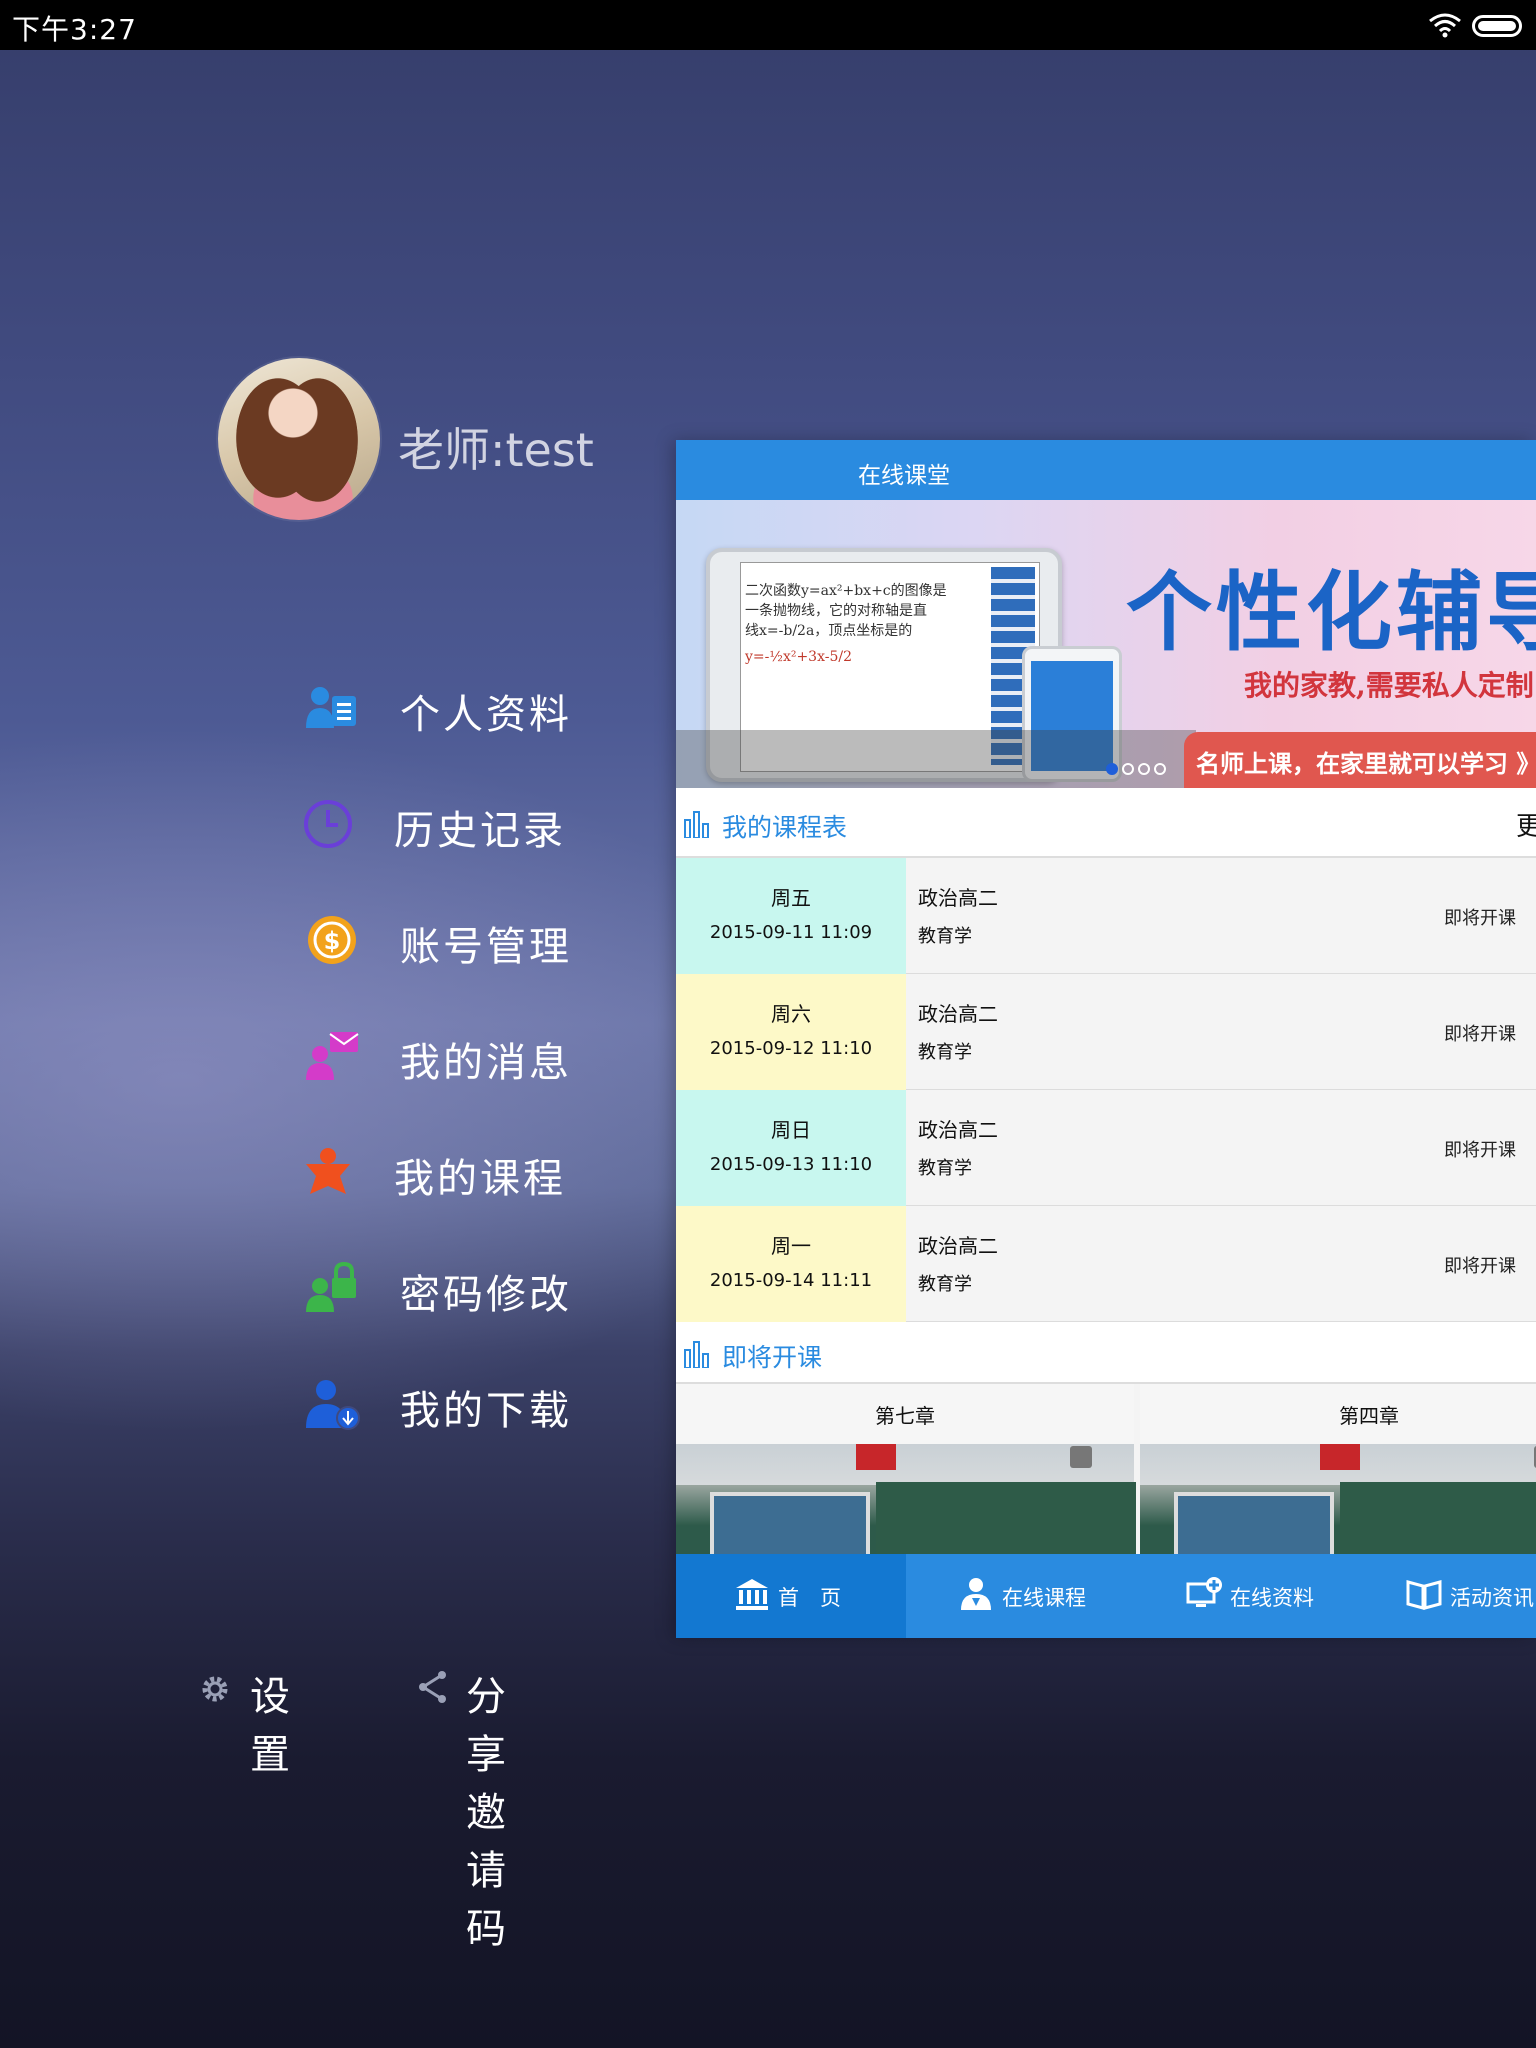 The height and width of the screenshot is (2048, 1536). What do you see at coordinates (768, 25) in the screenshot?
I see `status-bar: 下午3:27` at bounding box center [768, 25].